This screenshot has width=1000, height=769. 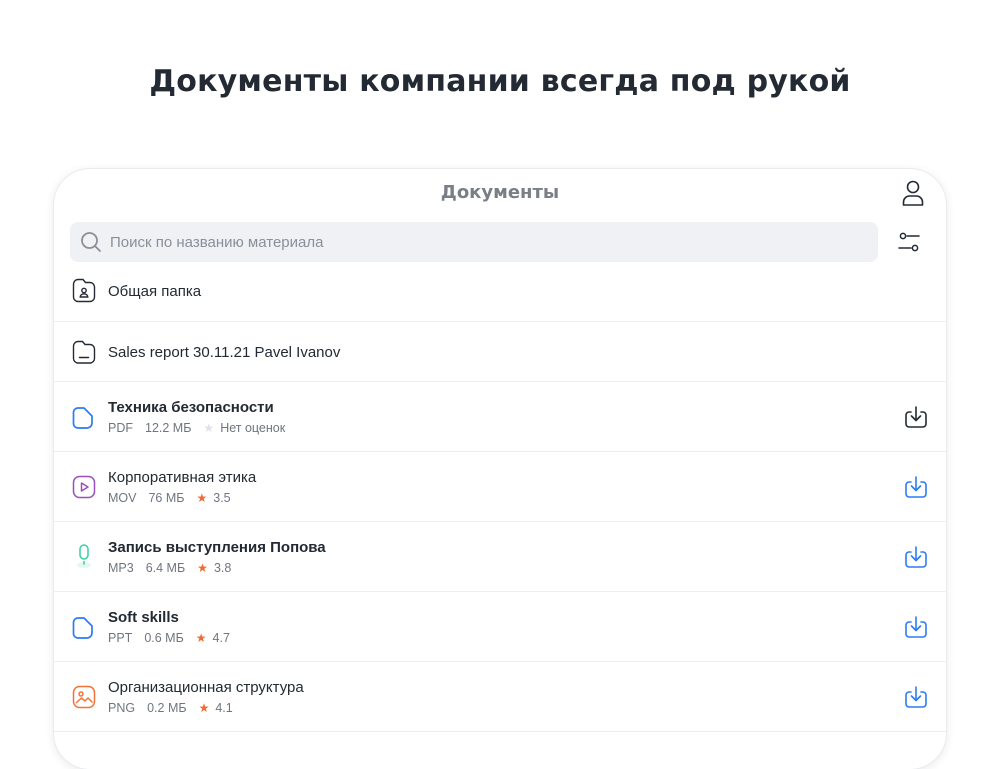 I want to click on user-icon, so click(x=913, y=193).